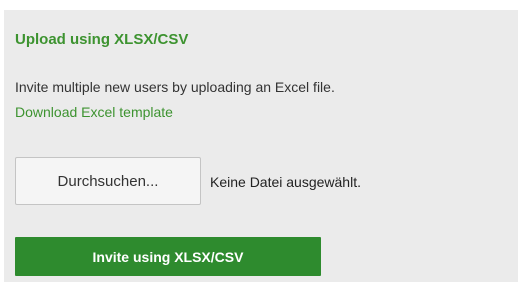  Describe the element at coordinates (285, 182) in the screenshot. I see `file-status-label: Keine Datei ausgewählt.` at that location.